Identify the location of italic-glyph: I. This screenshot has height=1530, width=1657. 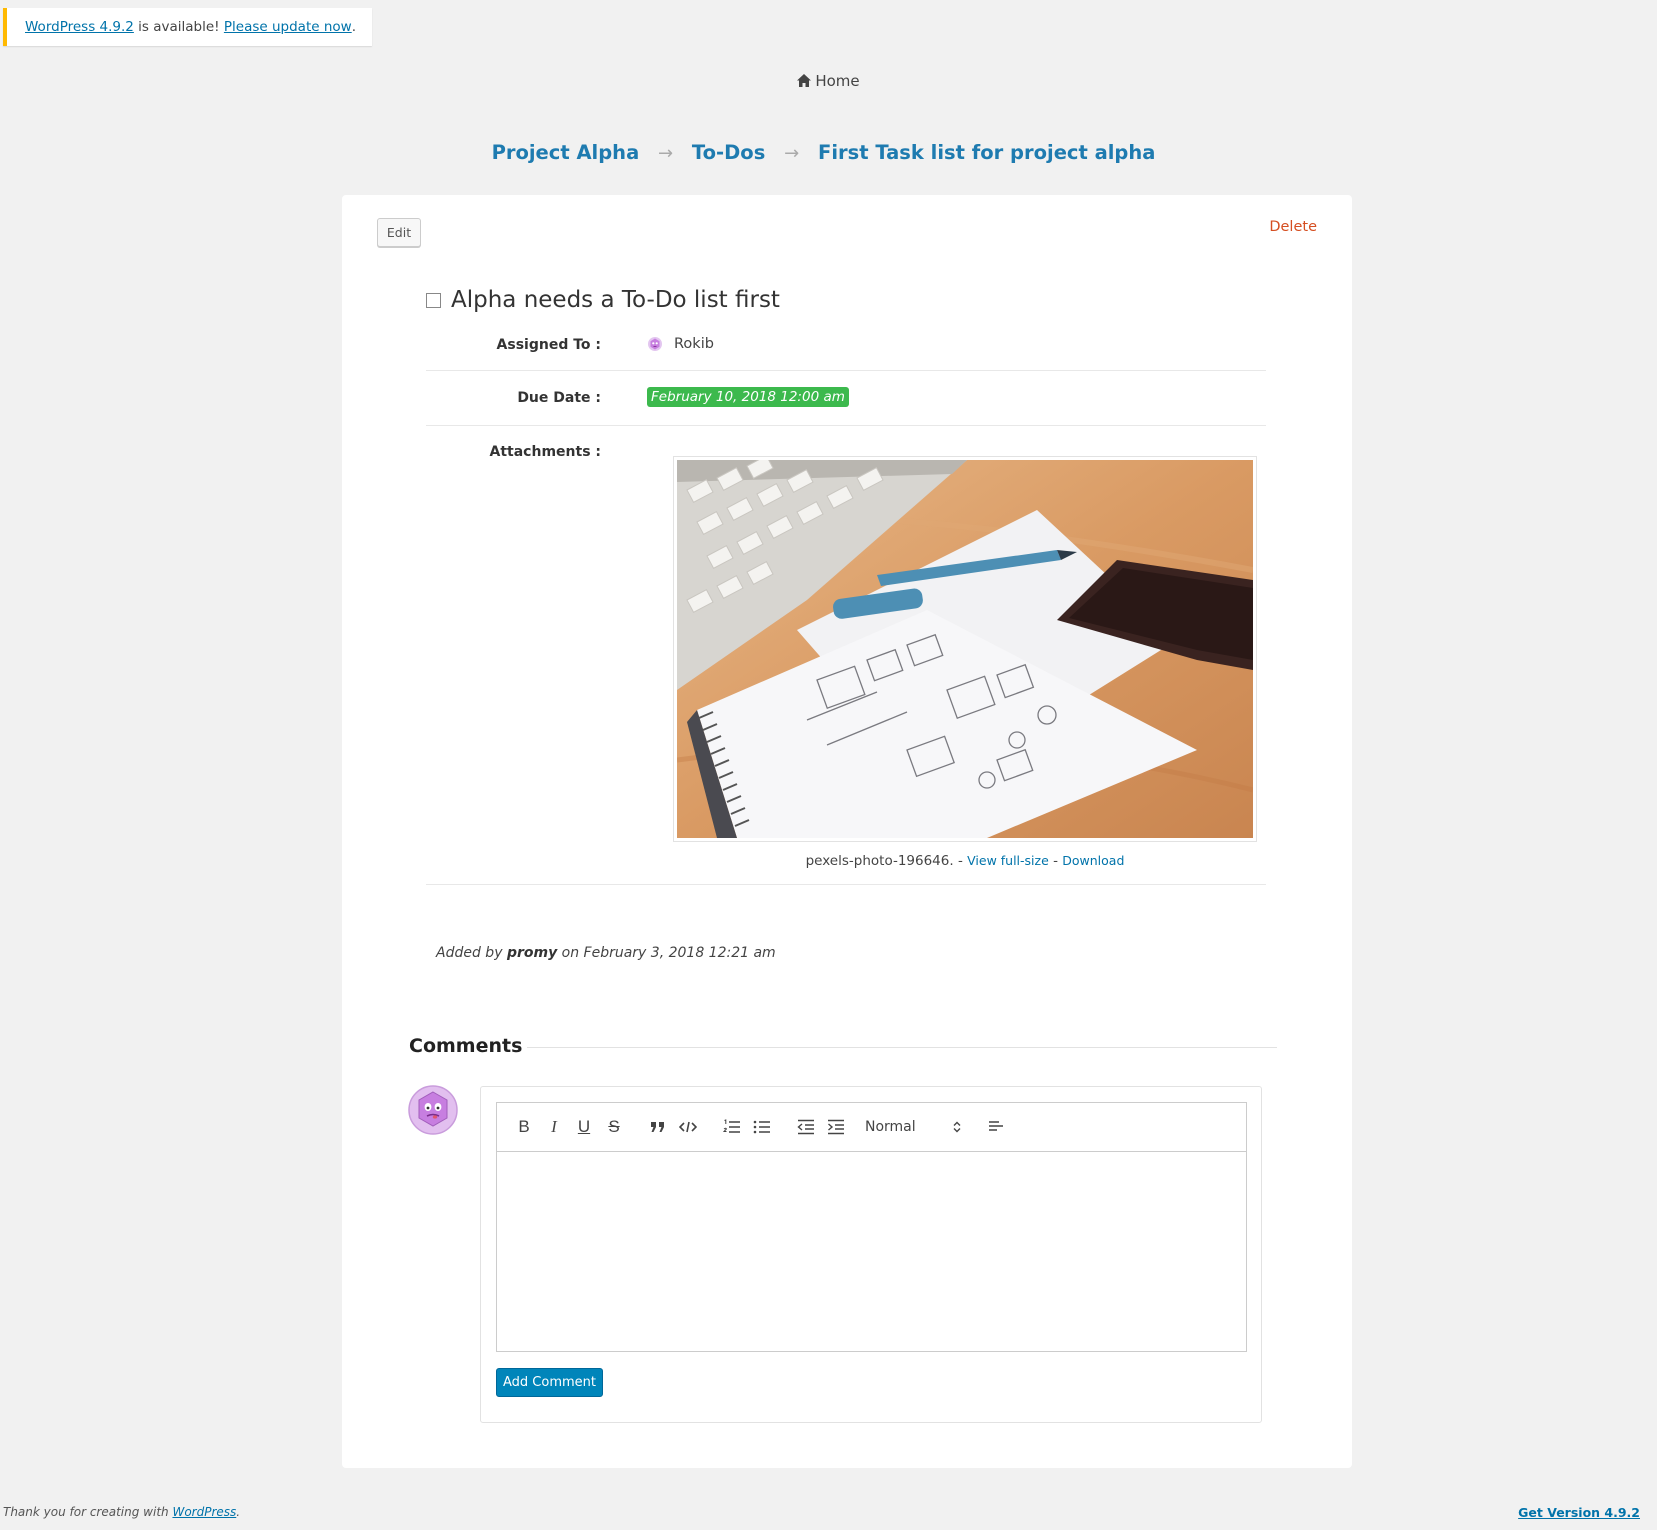
(554, 1126).